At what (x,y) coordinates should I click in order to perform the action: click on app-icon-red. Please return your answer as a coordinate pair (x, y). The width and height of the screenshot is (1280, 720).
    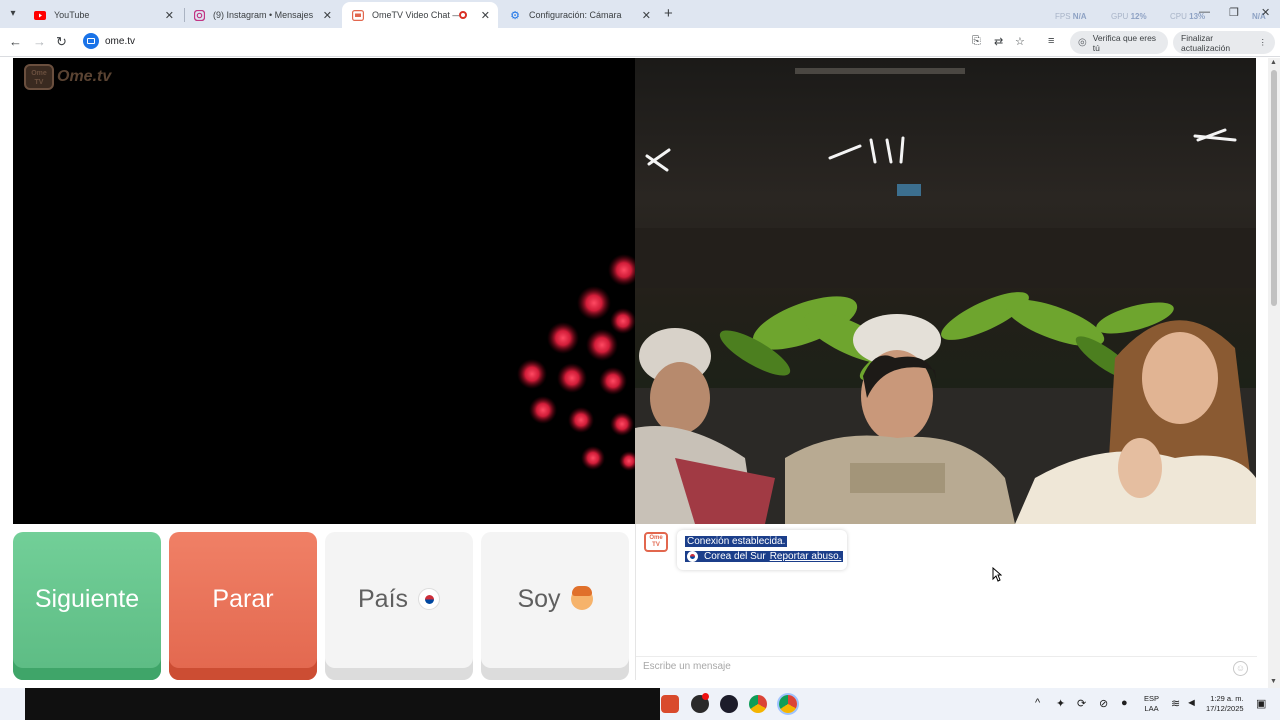
    Looking at the image, I should click on (670, 704).